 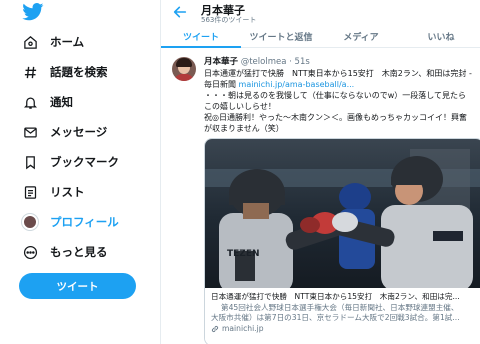 I want to click on nav-profile: プロフィール, so click(x=69, y=222).